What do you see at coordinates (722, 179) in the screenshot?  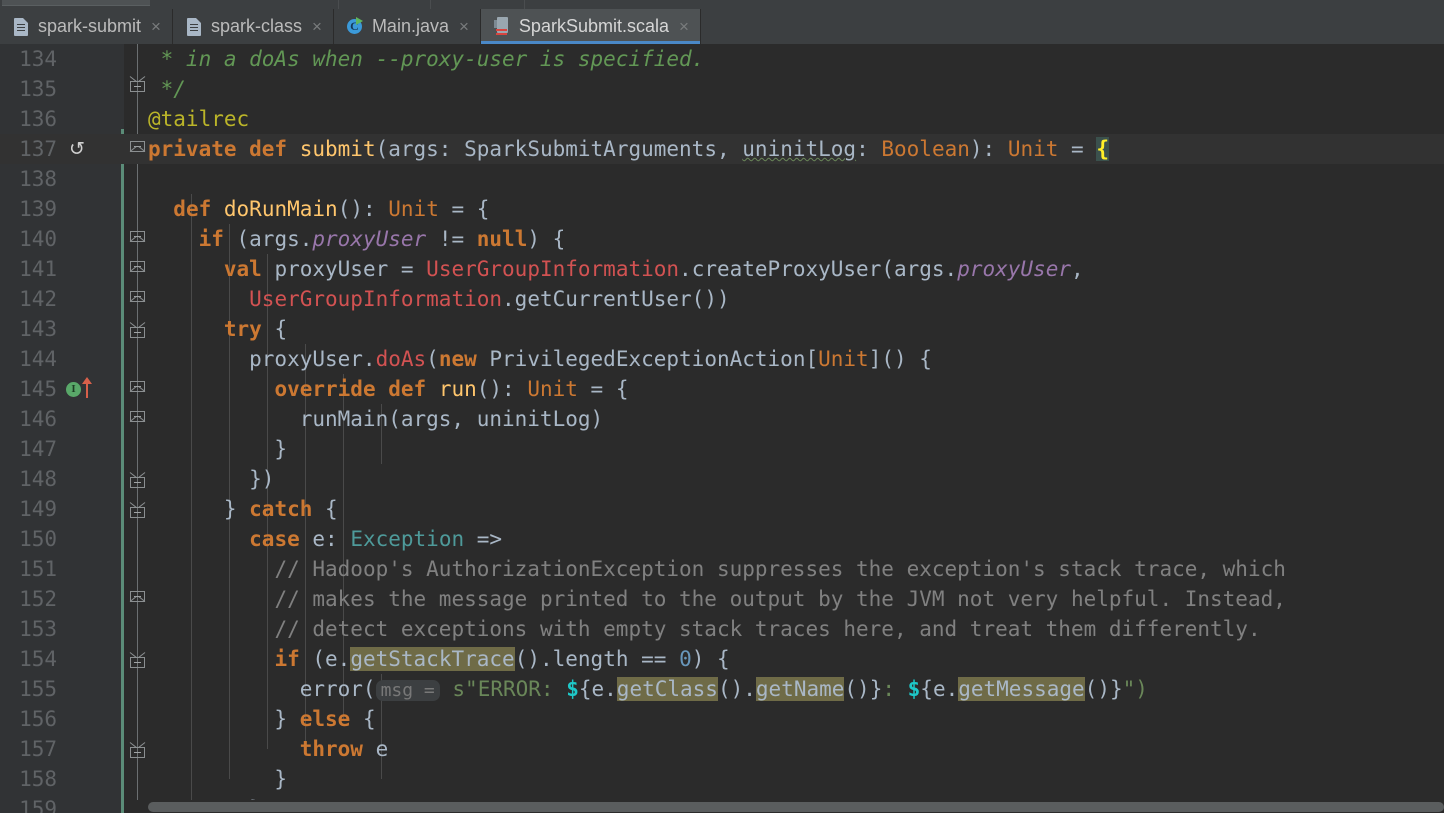 I see `editor-row: 138` at bounding box center [722, 179].